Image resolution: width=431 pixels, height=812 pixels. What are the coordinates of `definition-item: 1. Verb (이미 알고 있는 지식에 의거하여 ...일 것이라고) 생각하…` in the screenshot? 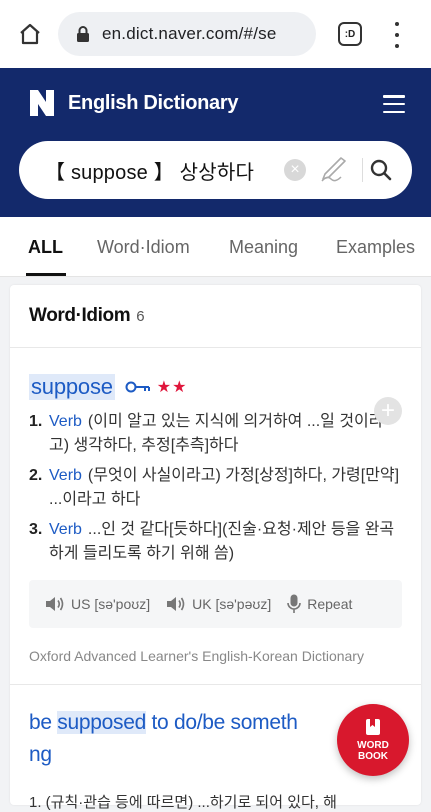 It's located at (215, 434).